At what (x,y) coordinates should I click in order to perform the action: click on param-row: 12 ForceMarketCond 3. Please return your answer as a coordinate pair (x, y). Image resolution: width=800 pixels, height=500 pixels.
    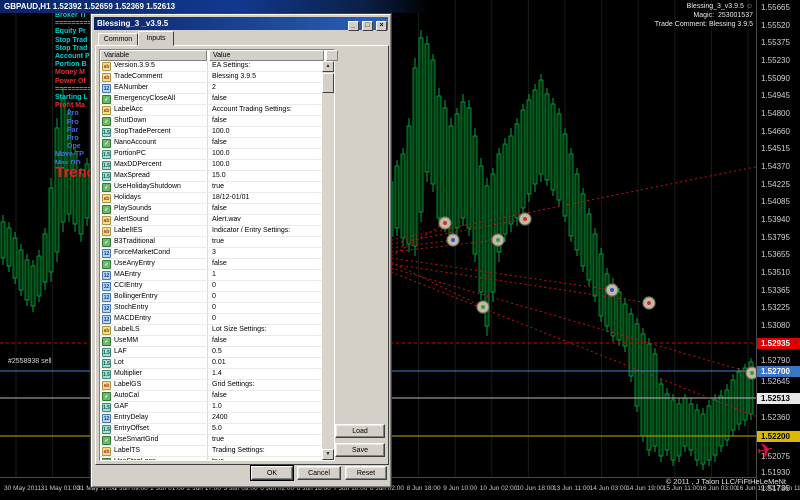
    Looking at the image, I should click on (211, 253).